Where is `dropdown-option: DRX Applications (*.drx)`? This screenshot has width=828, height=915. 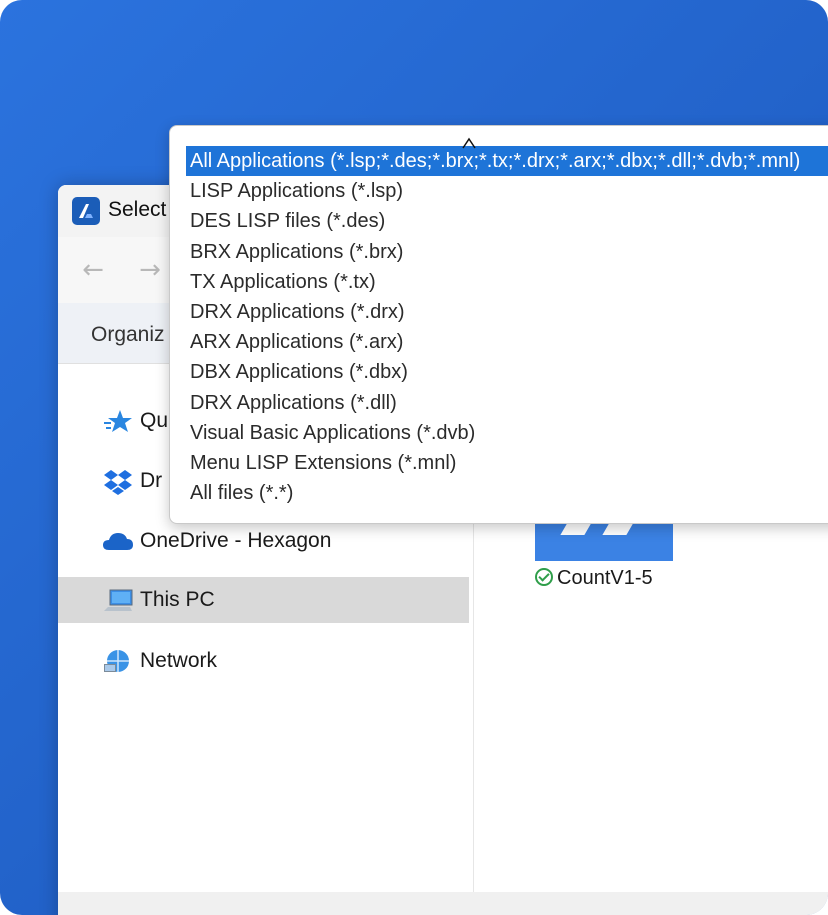 dropdown-option: DRX Applications (*.drx) is located at coordinates (507, 312).